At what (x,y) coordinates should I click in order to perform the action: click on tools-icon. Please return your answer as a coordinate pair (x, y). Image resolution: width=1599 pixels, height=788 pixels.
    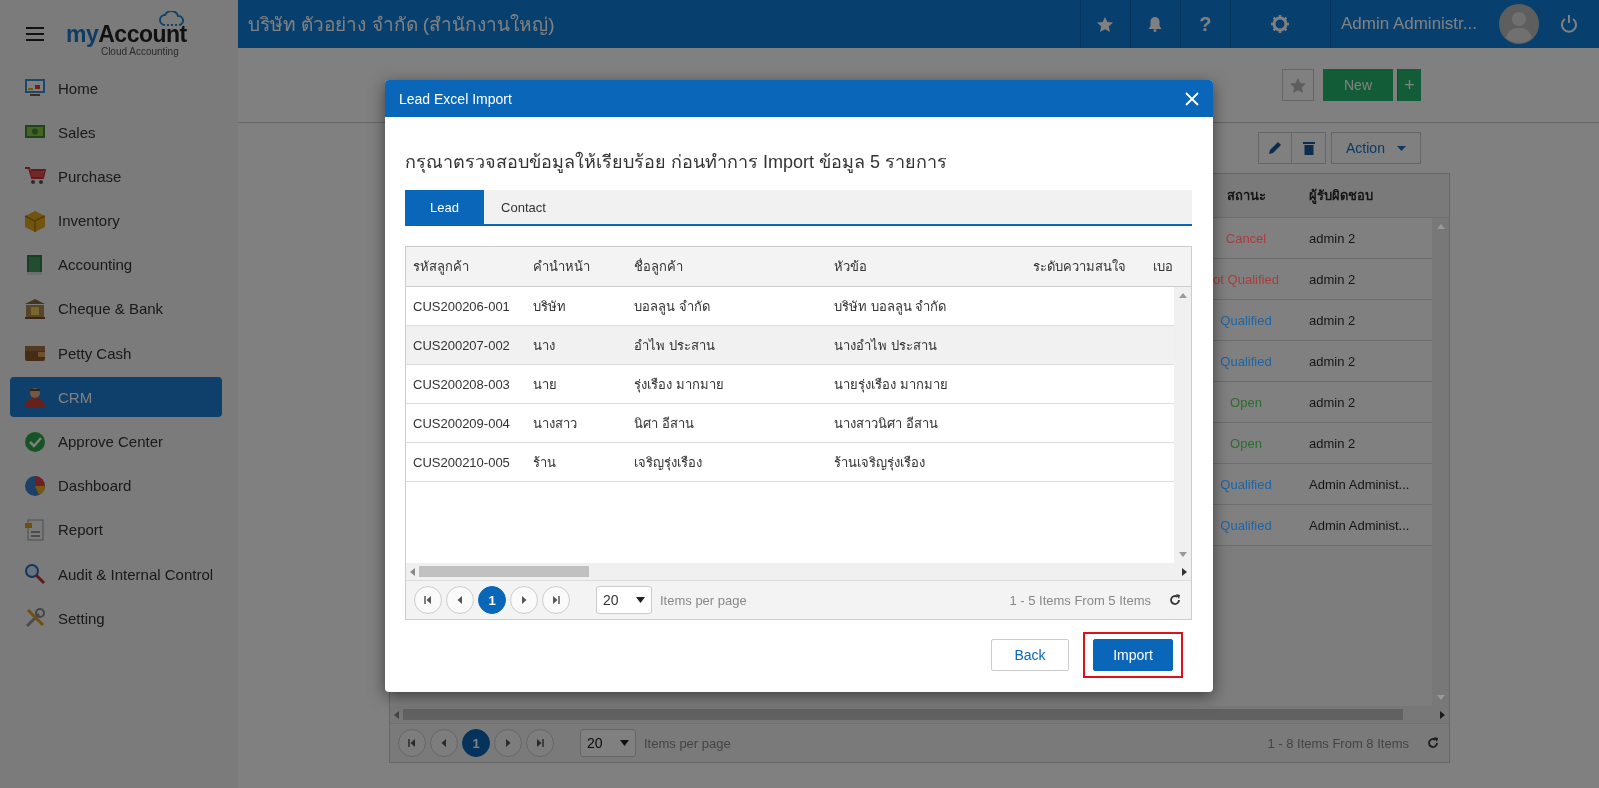
    Looking at the image, I should click on (35, 618).